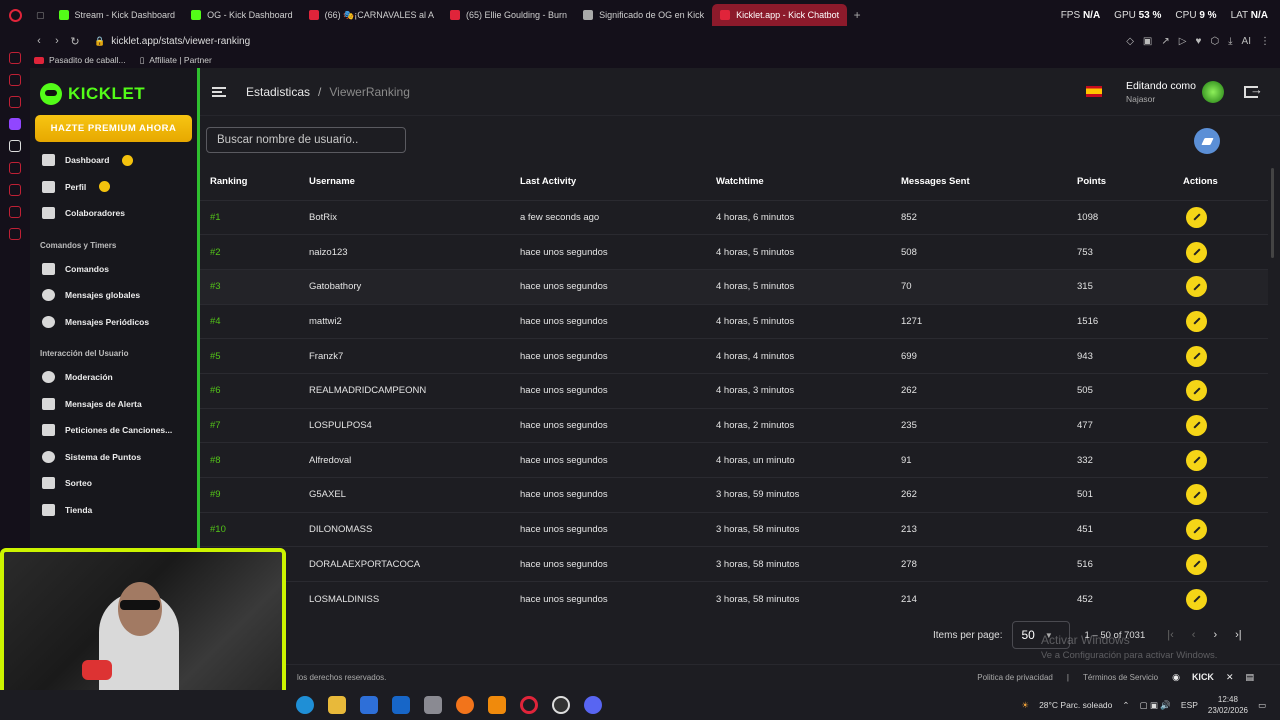  Describe the element at coordinates (1155, 705) in the screenshot. I see `tray-icons: ▢ ▣ 🔊` at that location.